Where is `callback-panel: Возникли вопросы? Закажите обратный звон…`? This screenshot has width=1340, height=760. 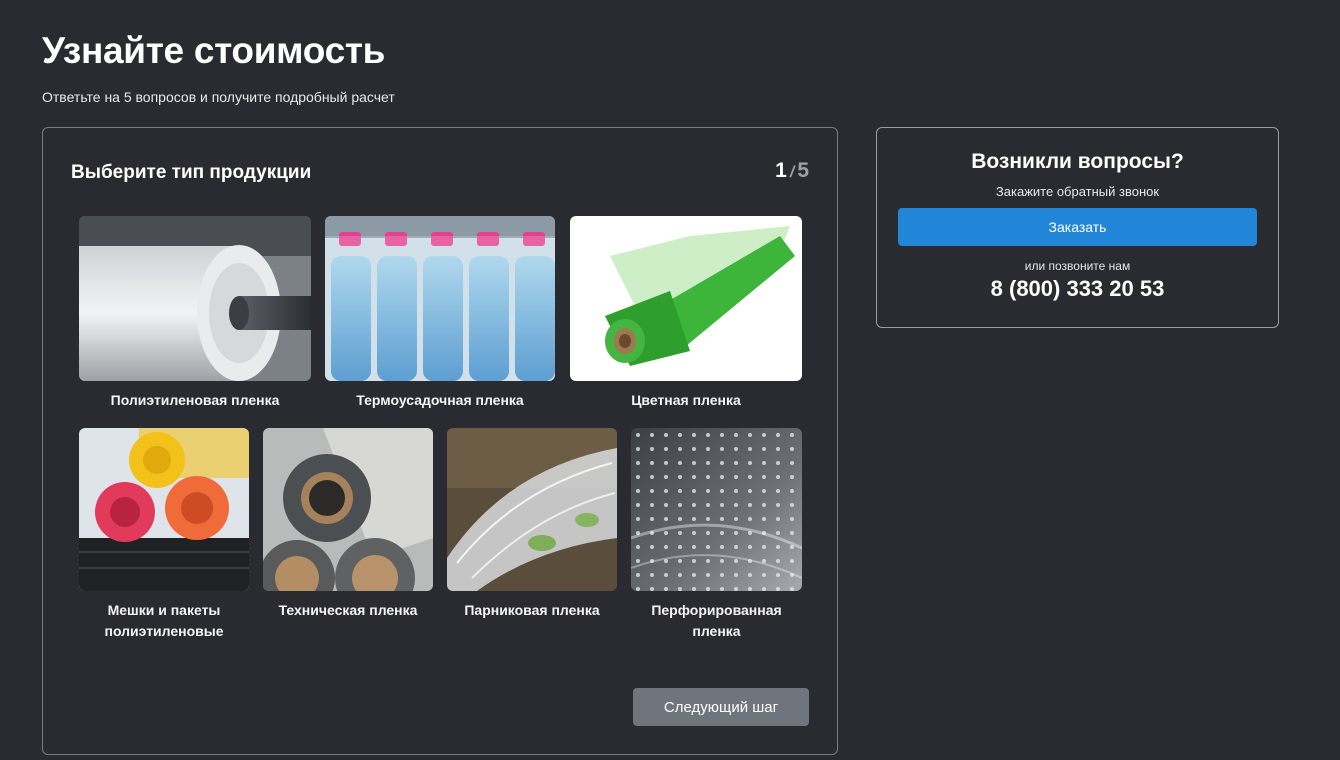 callback-panel: Возникли вопросы? Закажите обратный звон… is located at coordinates (1077, 227).